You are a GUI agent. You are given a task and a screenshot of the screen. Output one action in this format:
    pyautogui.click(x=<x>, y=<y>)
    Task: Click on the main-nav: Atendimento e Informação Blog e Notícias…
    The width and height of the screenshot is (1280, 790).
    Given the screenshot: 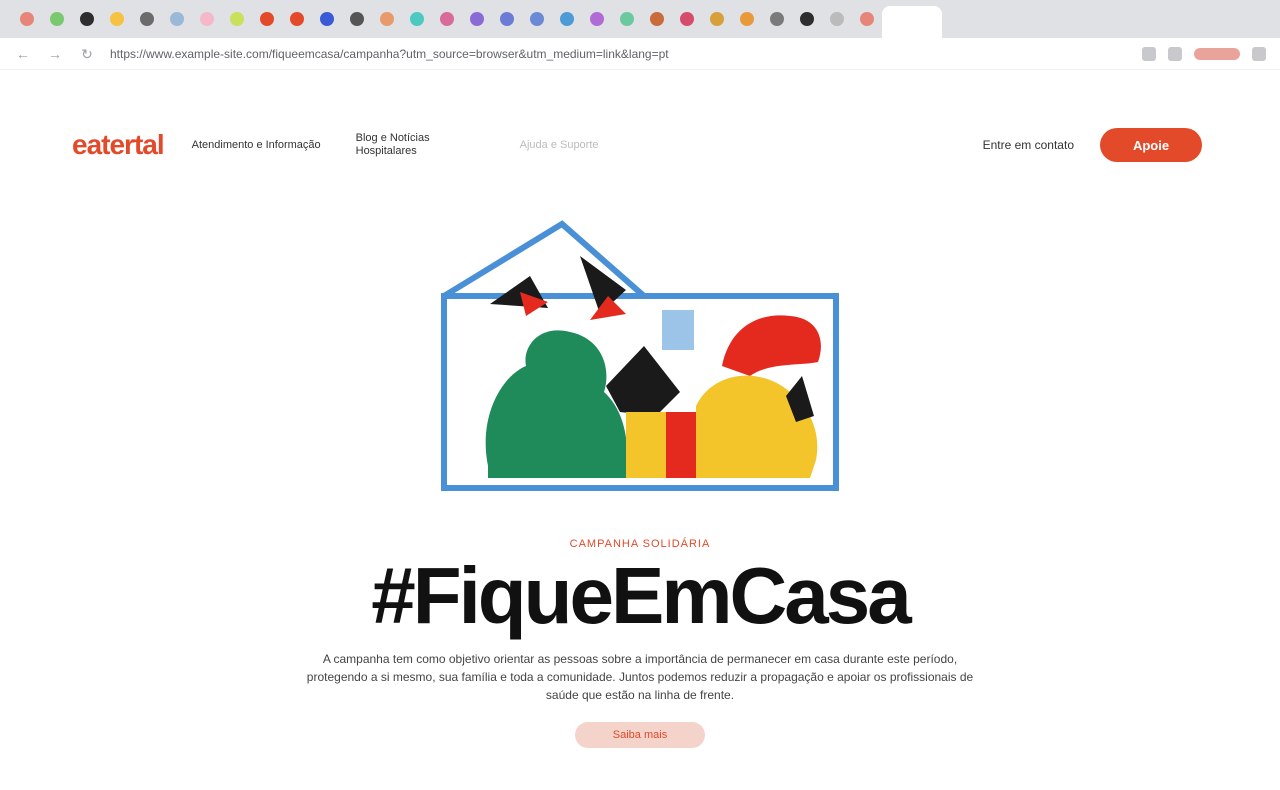 What is the action you would take?
    pyautogui.click(x=421, y=145)
    